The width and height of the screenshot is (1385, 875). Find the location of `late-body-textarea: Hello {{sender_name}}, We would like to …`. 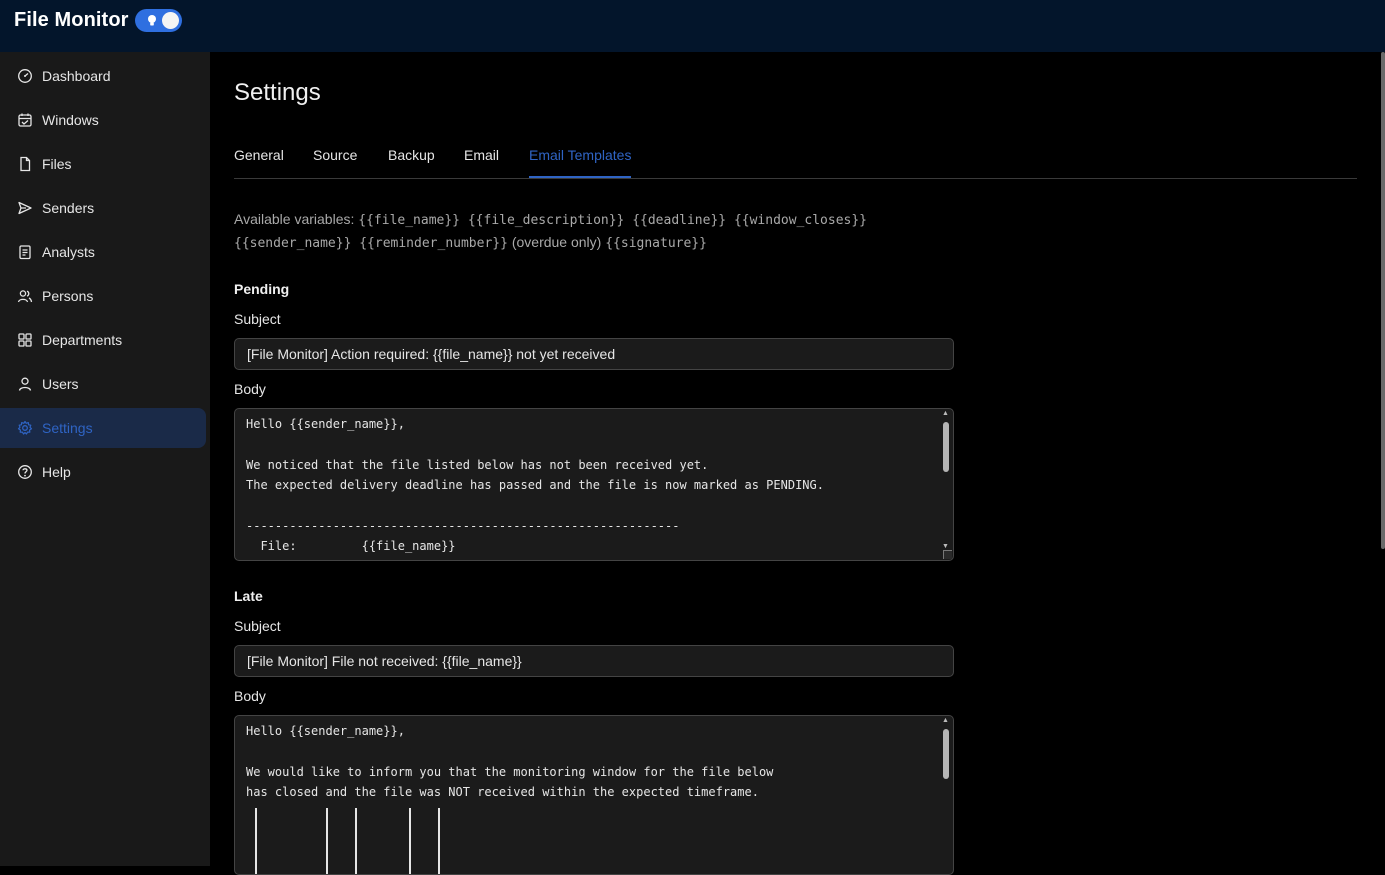

late-body-textarea: Hello {{sender_name}}, We would like to … is located at coordinates (594, 795).